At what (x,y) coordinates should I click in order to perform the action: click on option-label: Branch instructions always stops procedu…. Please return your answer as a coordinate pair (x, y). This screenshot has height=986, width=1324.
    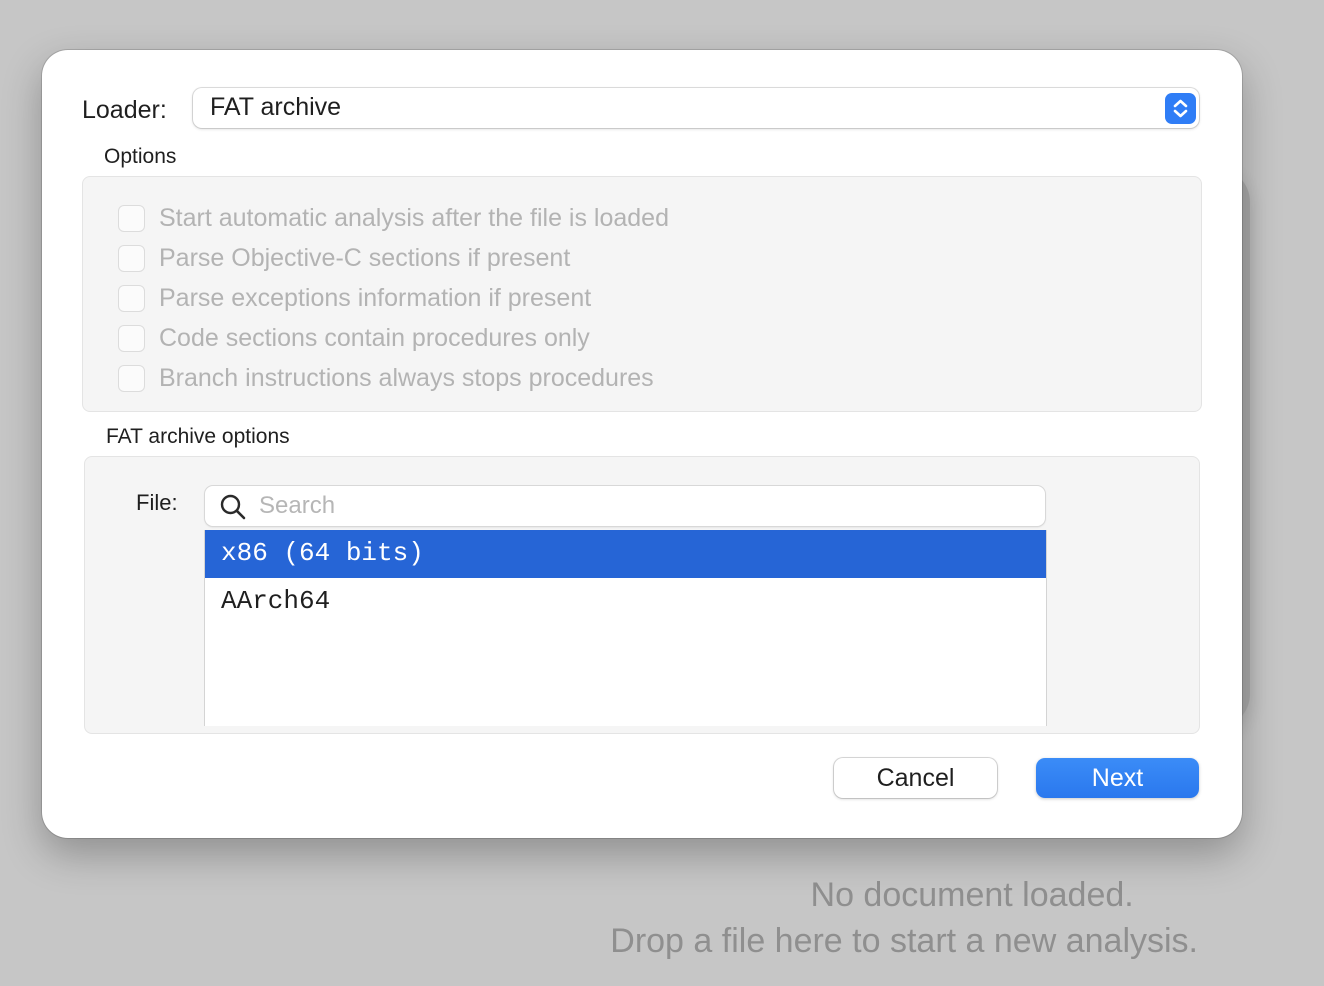
    Looking at the image, I should click on (406, 377).